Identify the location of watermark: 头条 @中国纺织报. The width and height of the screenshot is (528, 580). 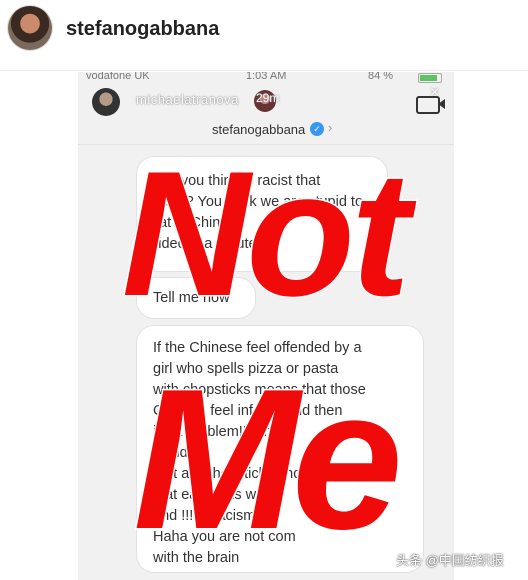
(450, 560).